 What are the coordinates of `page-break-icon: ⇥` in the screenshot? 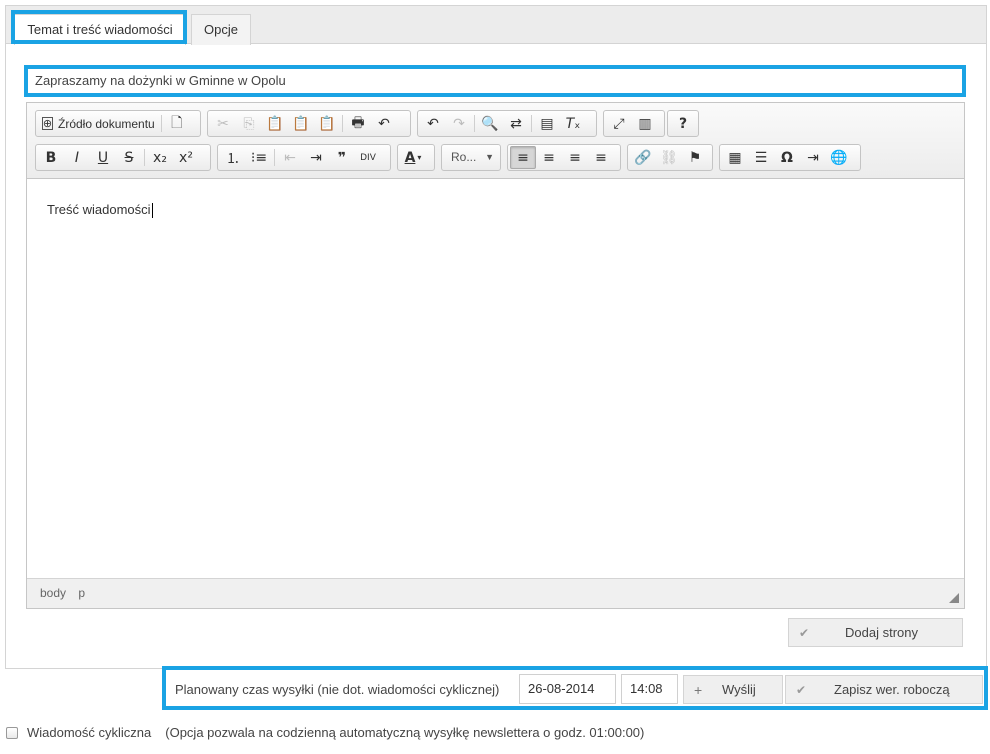 It's located at (813, 157).